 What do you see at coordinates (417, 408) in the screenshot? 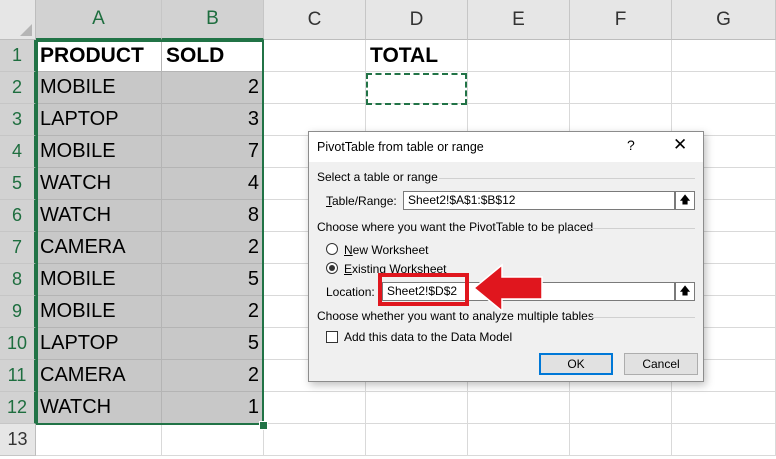
I see `cell-d12` at bounding box center [417, 408].